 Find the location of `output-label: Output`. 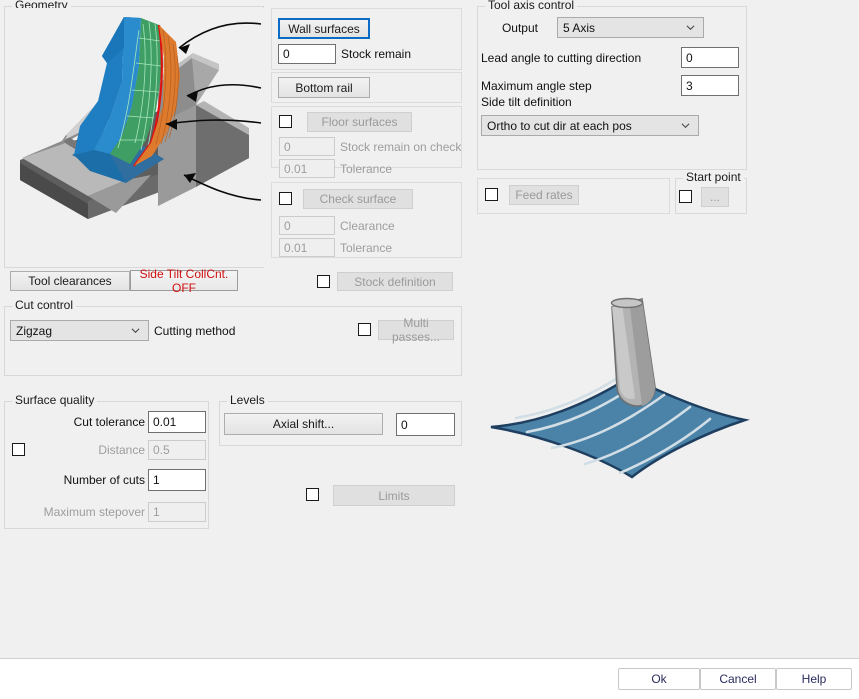

output-label: Output is located at coordinates (519, 28).